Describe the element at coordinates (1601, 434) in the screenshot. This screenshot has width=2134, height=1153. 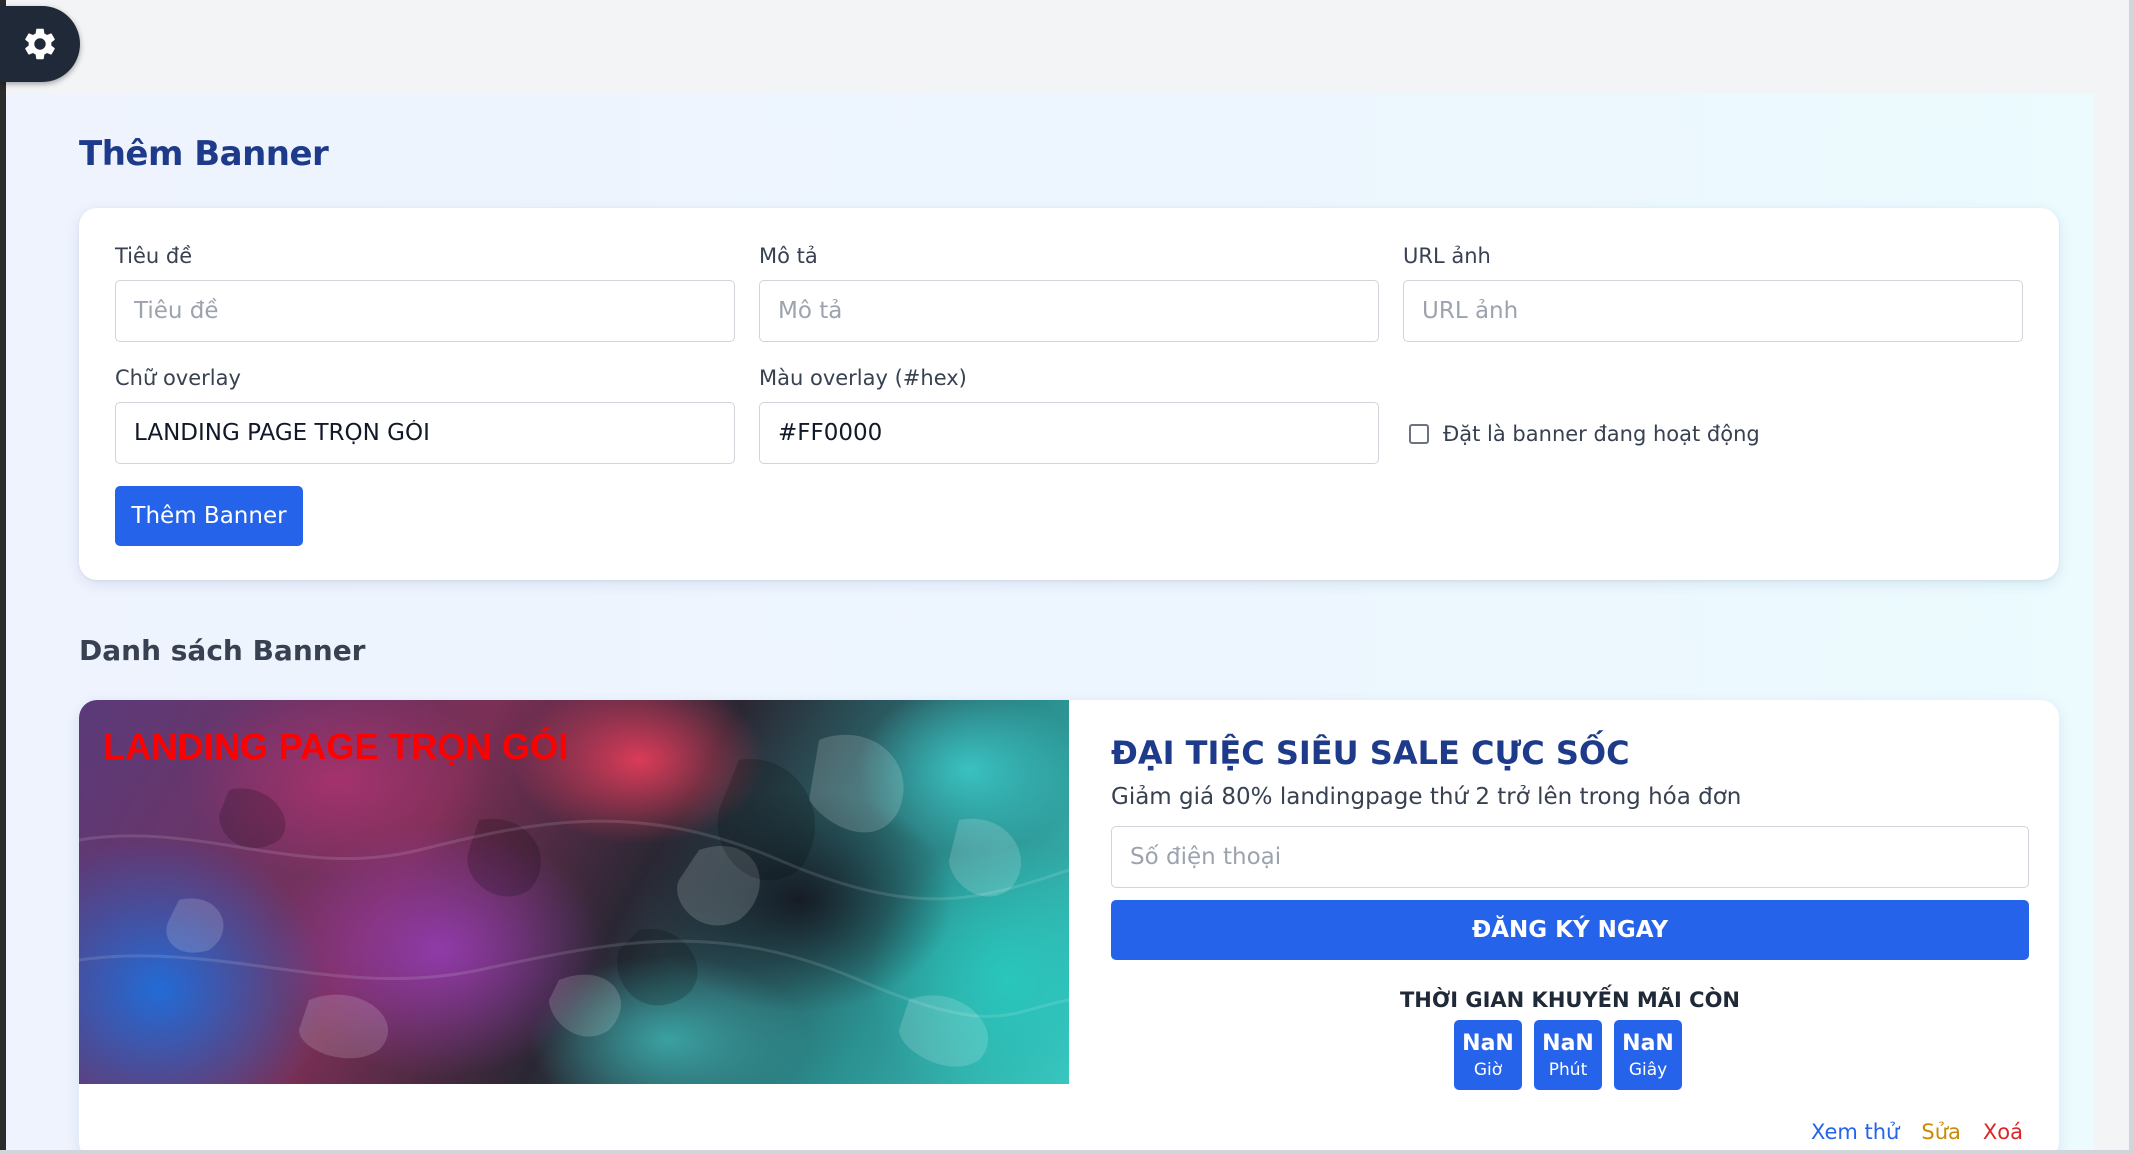
I see `active-checkbox-label: Đặt là banner đang hoạt động` at that location.